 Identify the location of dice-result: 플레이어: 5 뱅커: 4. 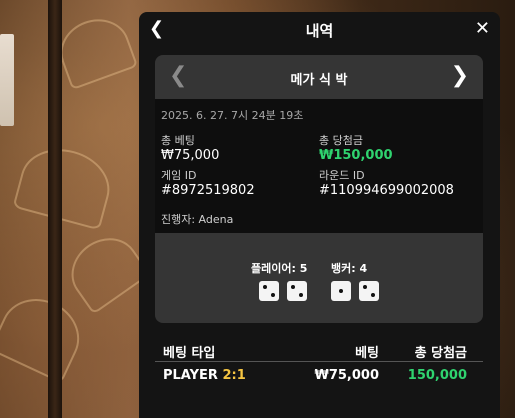
(319, 278).